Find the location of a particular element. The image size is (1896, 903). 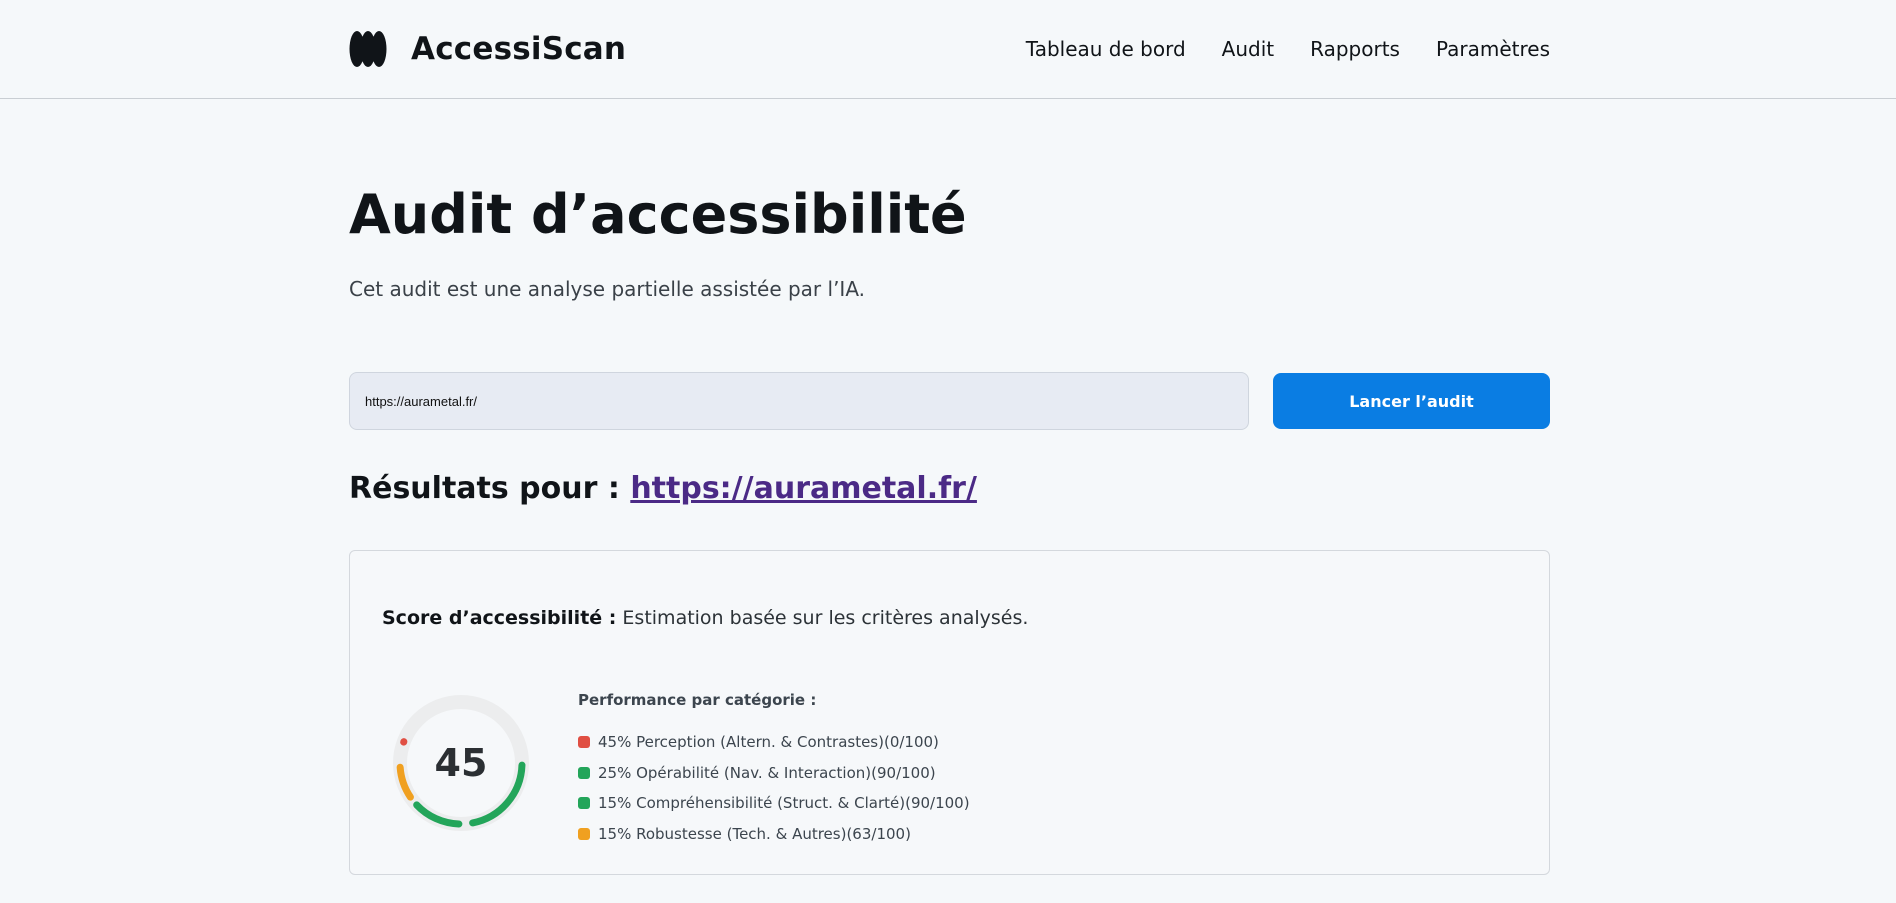

results-url-link: https://aurametal.fr/ is located at coordinates (803, 488).